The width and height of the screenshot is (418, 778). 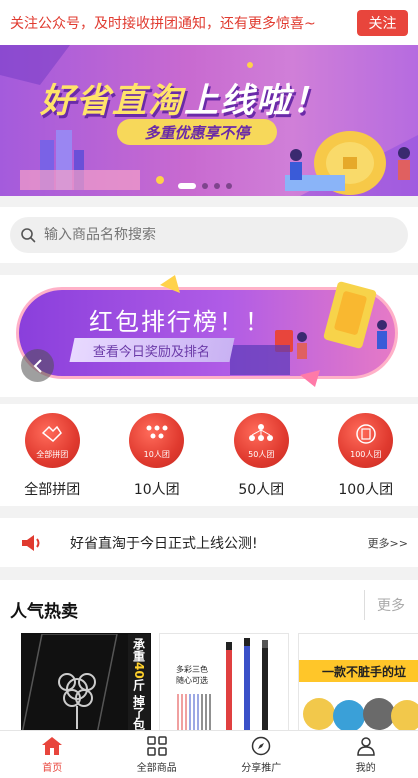 What do you see at coordinates (139, 670) in the screenshot?
I see `product-tag-highlight: 40` at bounding box center [139, 670].